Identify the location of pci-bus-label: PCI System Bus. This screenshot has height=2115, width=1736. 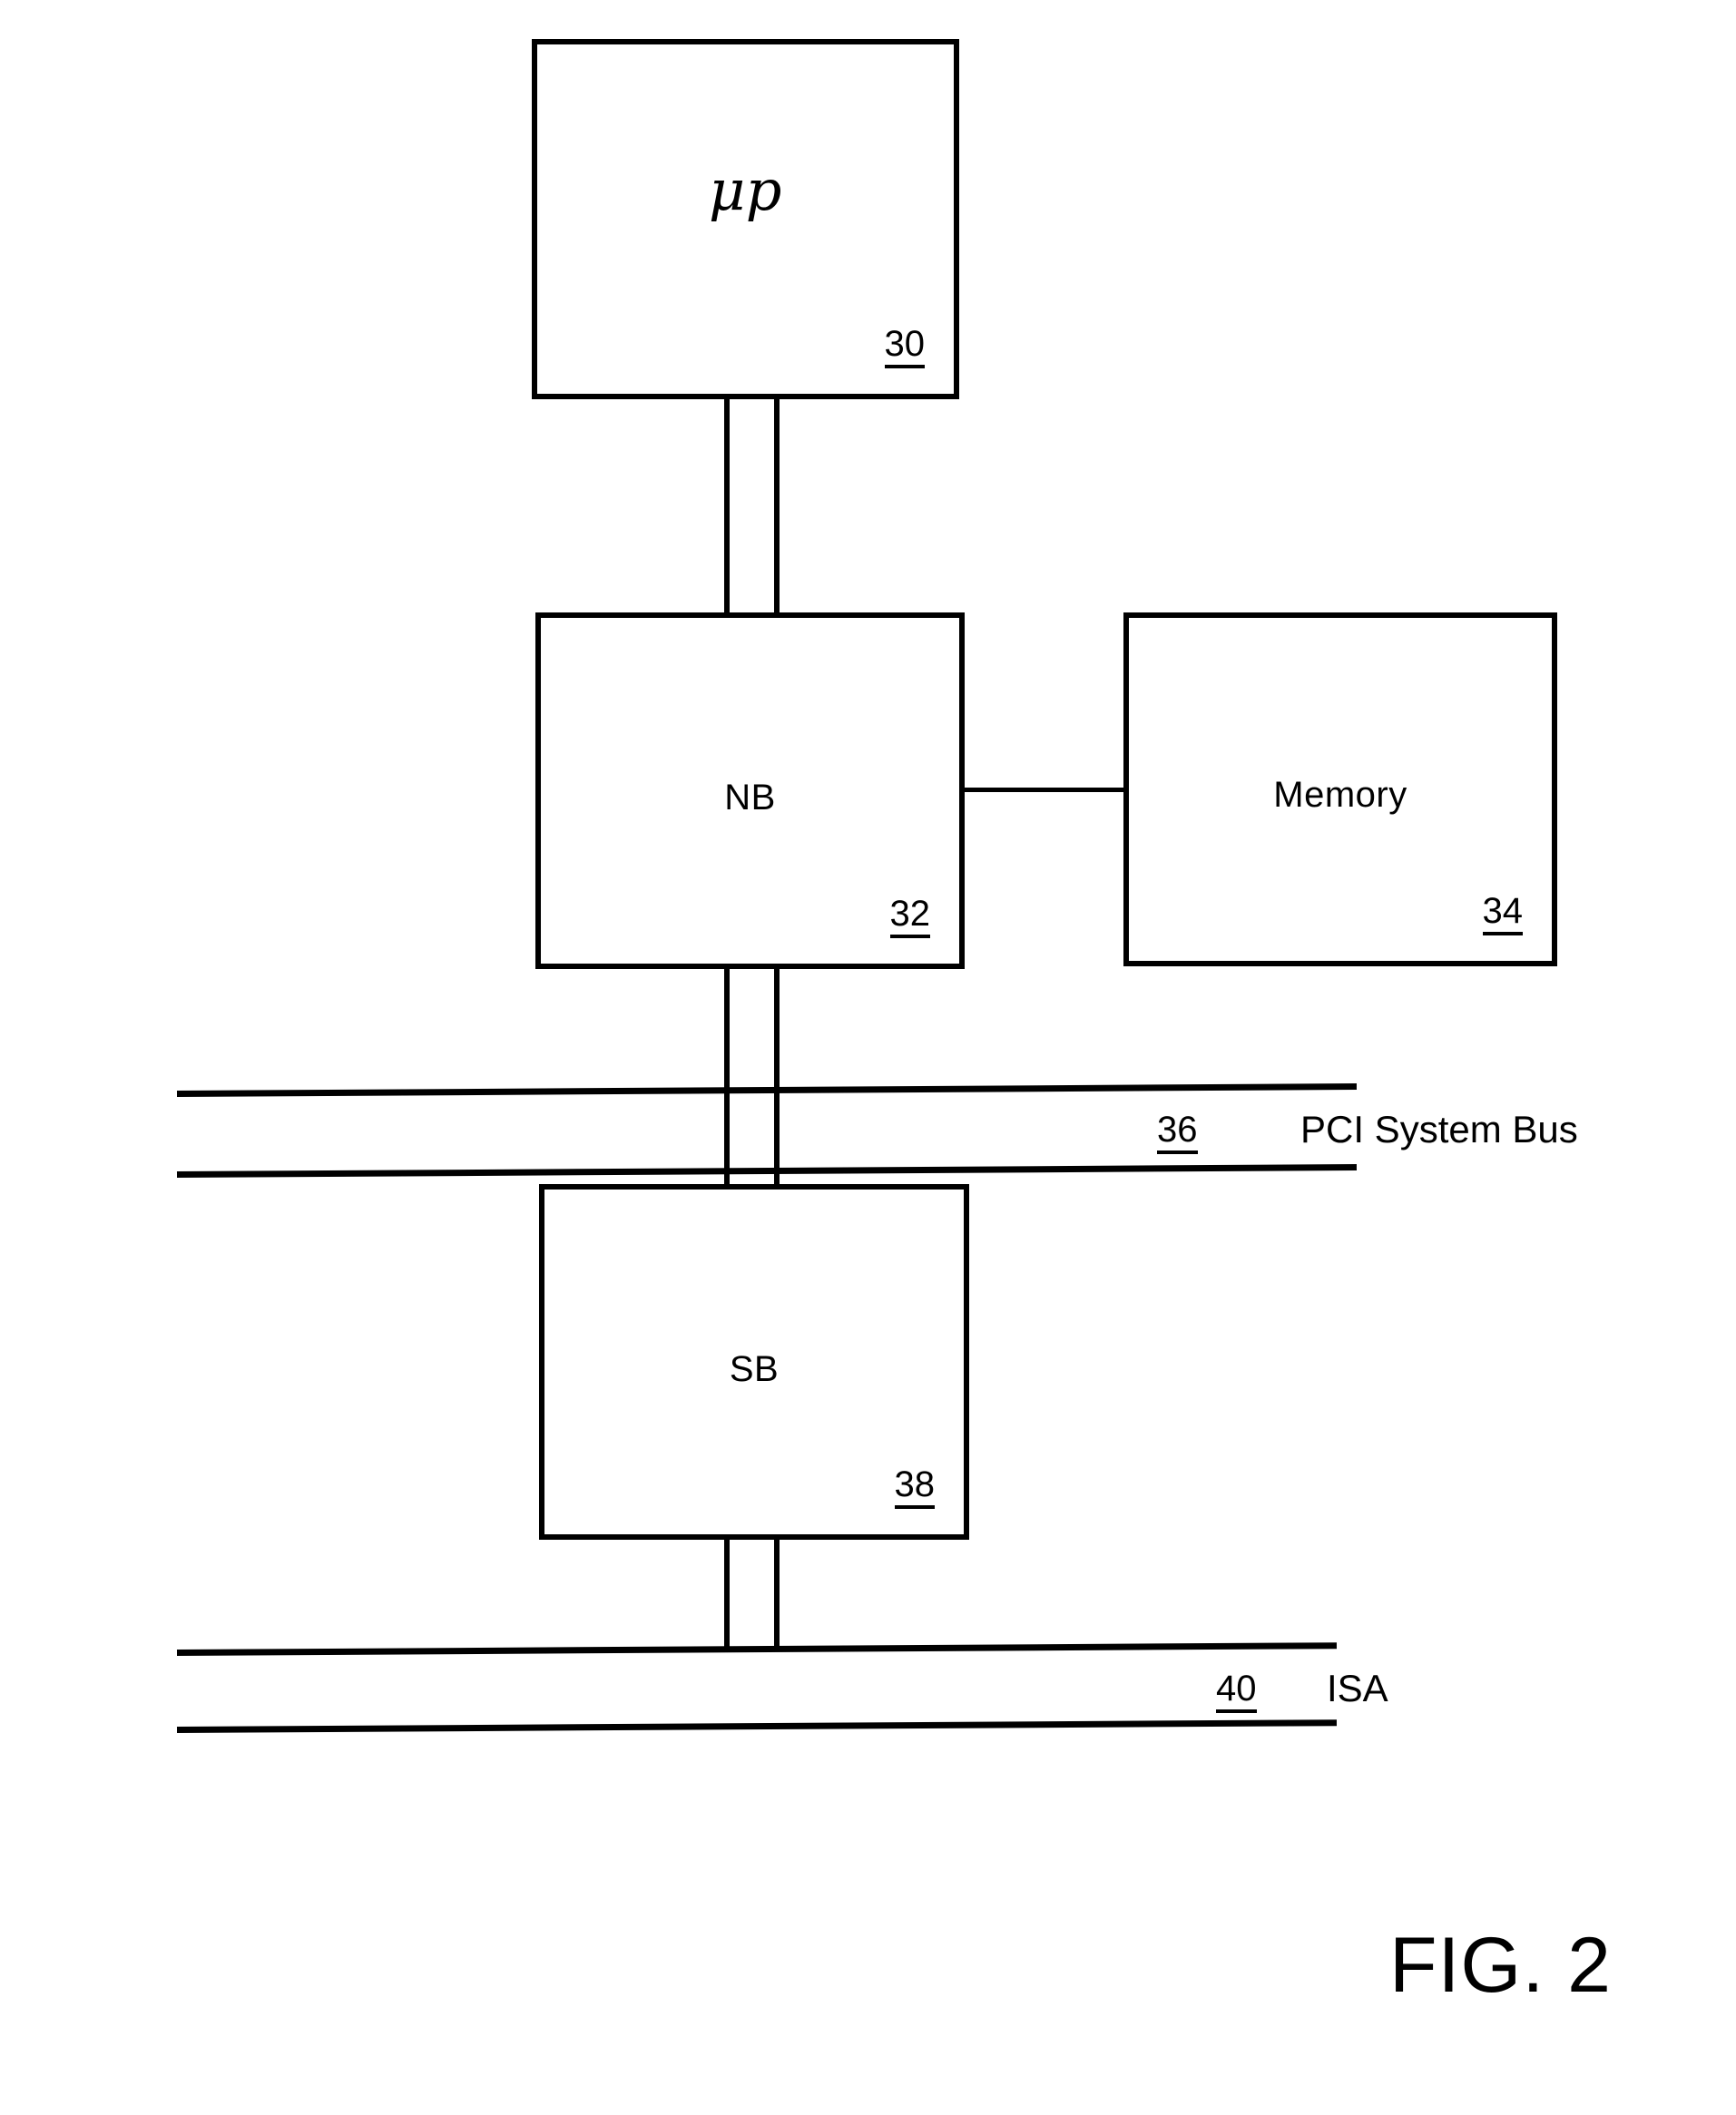
(1439, 1129).